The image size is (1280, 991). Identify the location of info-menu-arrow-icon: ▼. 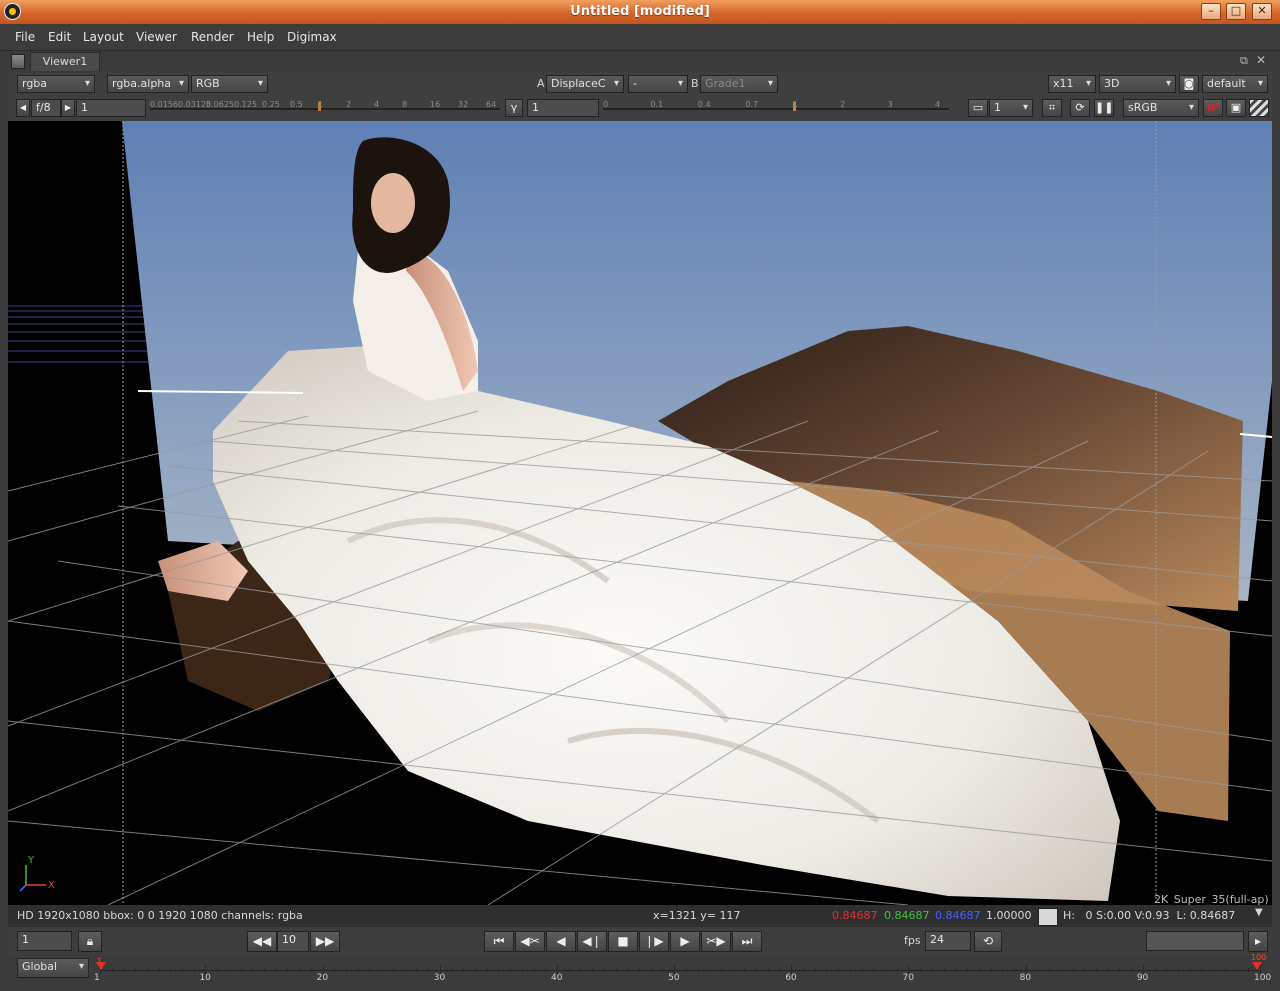
(1259, 912).